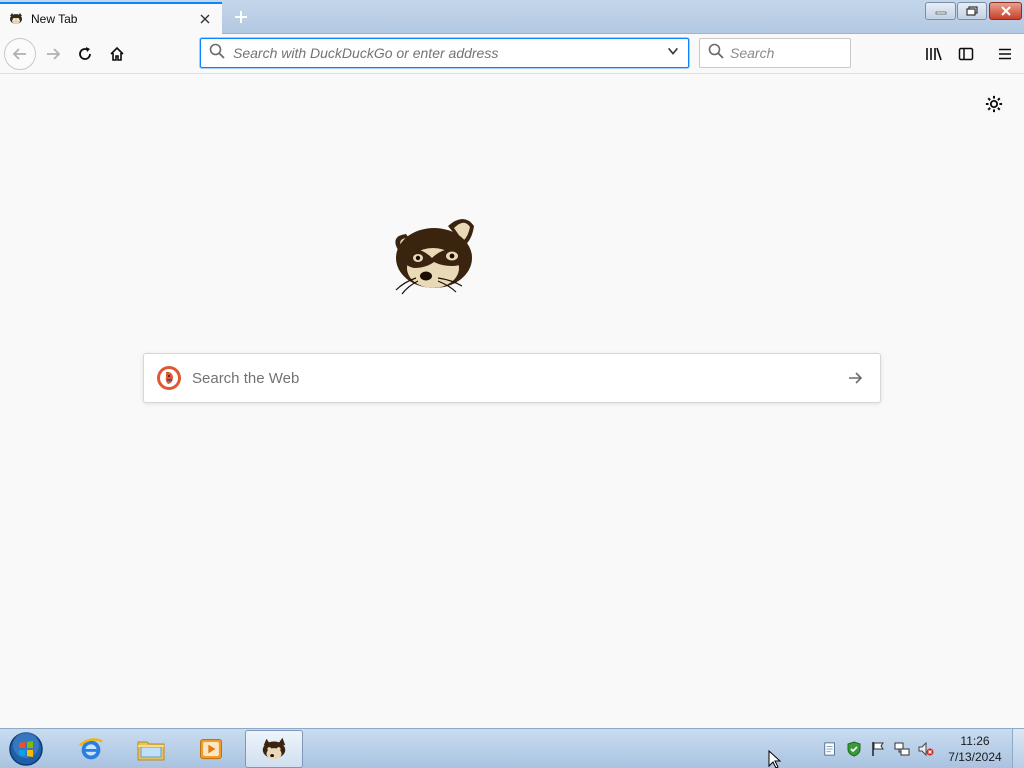 This screenshot has width=1024, height=768. I want to click on folder-icon, so click(151, 751).